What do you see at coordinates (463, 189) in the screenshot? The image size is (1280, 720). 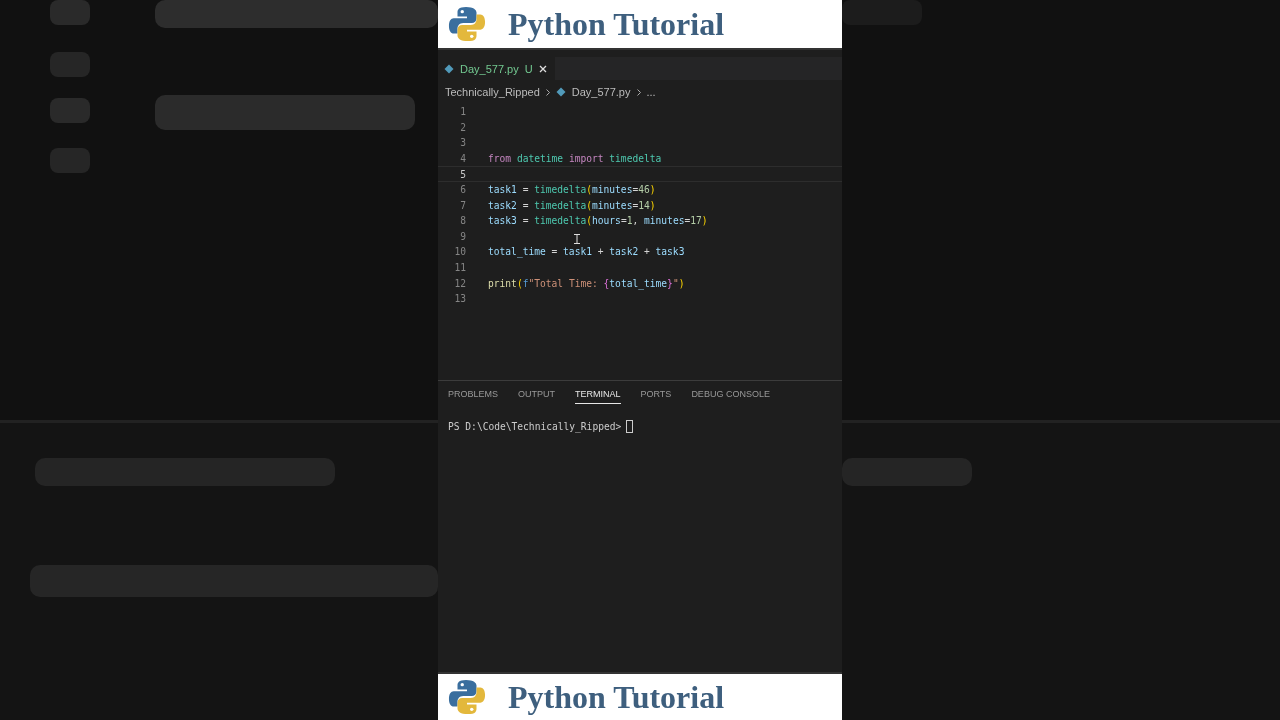 I see `line-number: 6` at bounding box center [463, 189].